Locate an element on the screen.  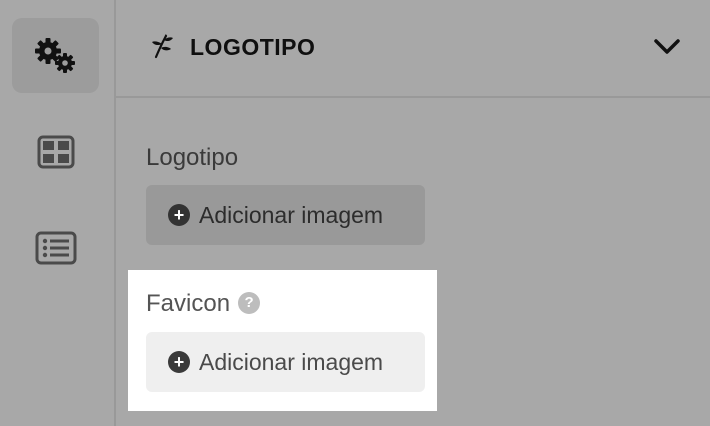
logo-label: Logotipo is located at coordinates (192, 157).